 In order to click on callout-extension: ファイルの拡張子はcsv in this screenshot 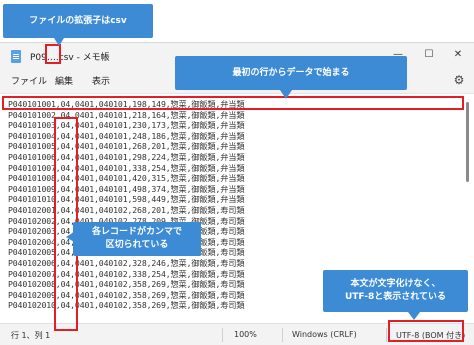, I will do `click(78, 21)`.